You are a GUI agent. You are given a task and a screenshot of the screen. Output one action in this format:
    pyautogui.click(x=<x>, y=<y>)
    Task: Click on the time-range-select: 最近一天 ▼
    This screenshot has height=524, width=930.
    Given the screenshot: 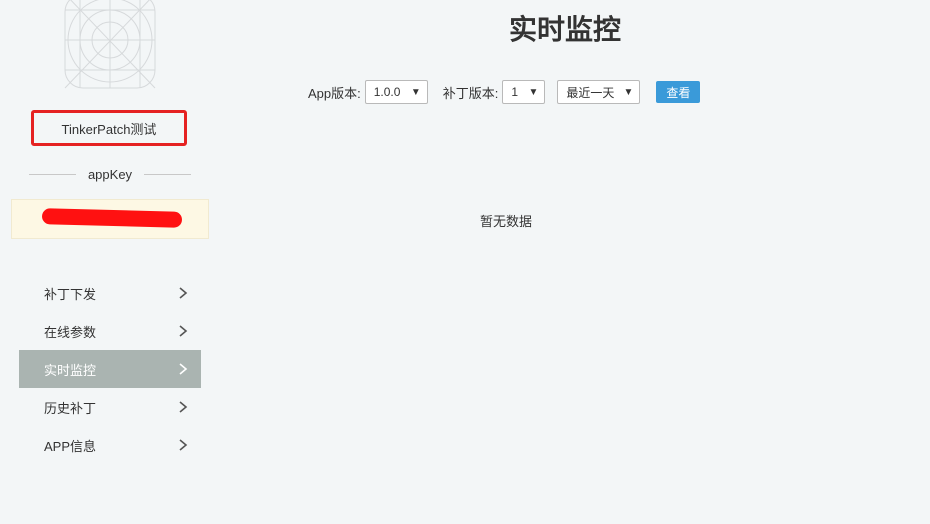 What is the action you would take?
    pyautogui.click(x=599, y=92)
    